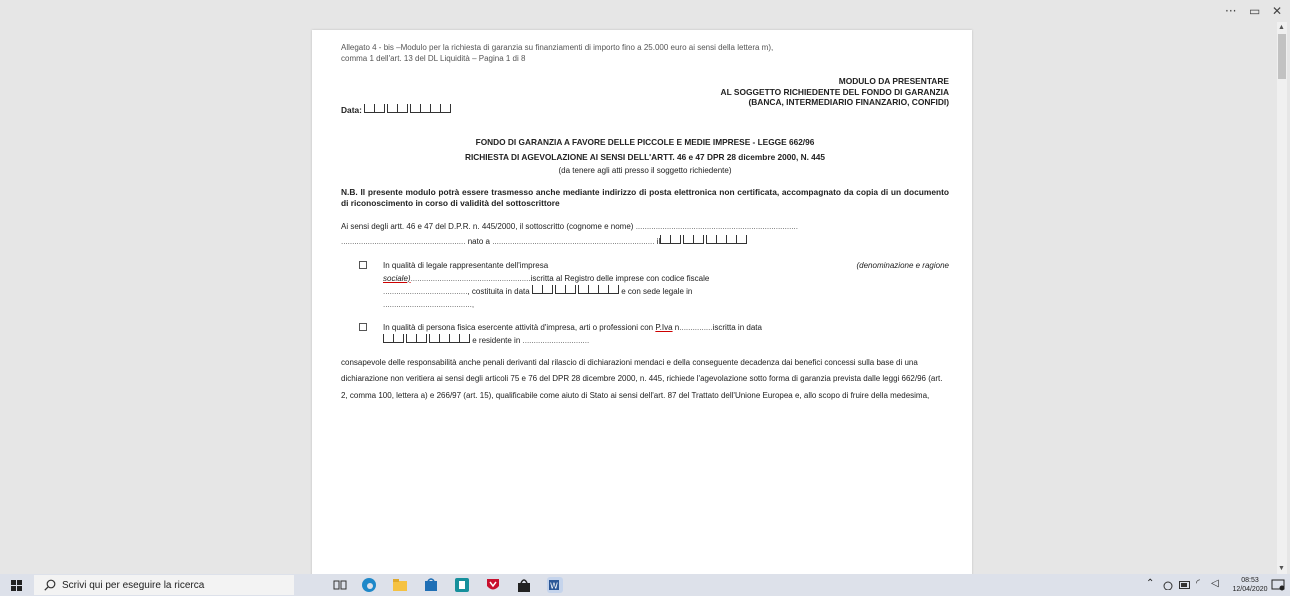 This screenshot has width=1290, height=596. What do you see at coordinates (645, 11) in the screenshot?
I see `window-titlebar: ··· ▭ ✕` at bounding box center [645, 11].